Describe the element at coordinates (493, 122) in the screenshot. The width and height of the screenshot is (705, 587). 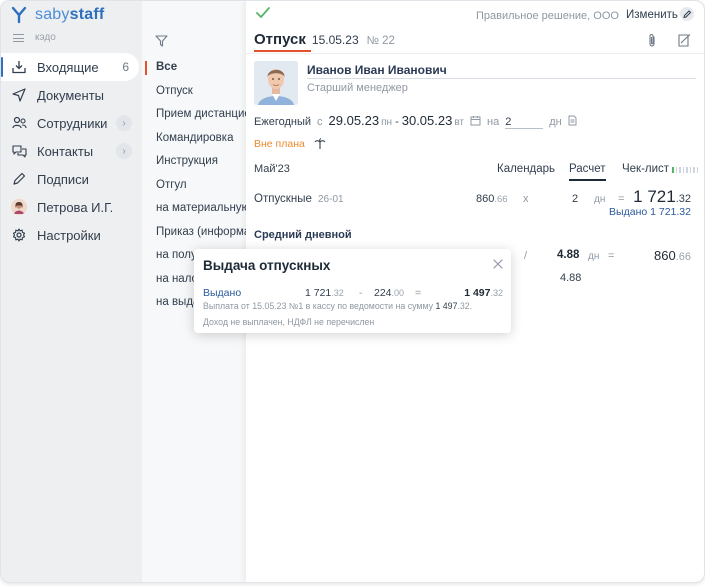
I see `duration-label: на` at that location.